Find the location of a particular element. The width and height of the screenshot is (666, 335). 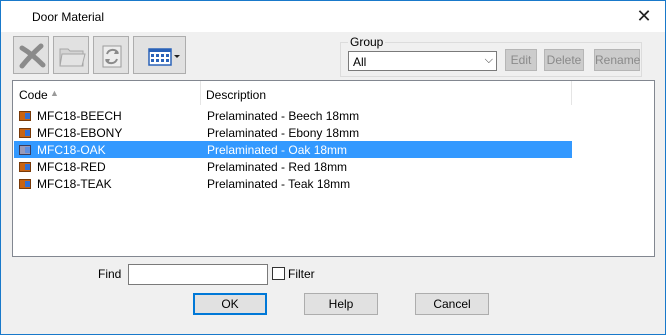

open-folder-button is located at coordinates (71, 55).